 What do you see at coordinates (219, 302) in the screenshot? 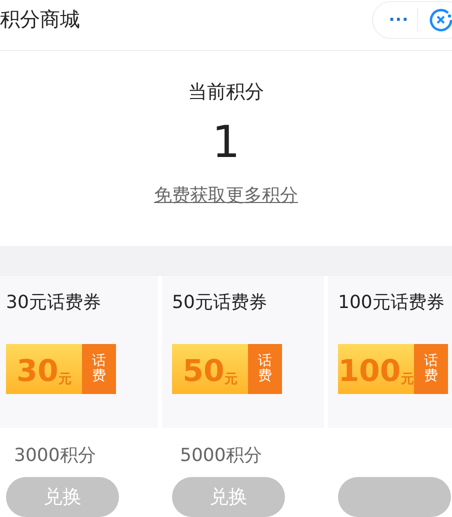
I see `coupon-title: 50元话费券` at bounding box center [219, 302].